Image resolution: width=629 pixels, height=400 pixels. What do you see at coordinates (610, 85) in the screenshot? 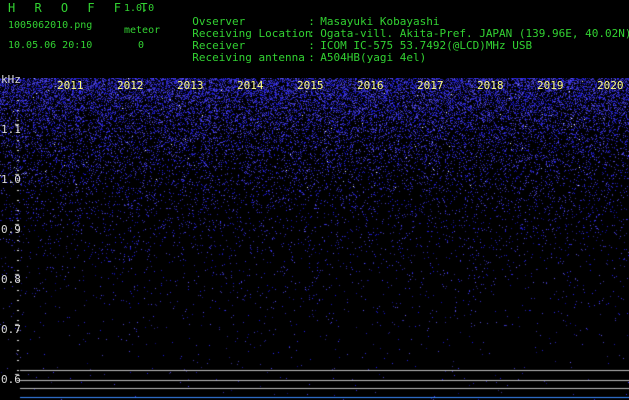
I see `year-label: 2020` at bounding box center [610, 85].